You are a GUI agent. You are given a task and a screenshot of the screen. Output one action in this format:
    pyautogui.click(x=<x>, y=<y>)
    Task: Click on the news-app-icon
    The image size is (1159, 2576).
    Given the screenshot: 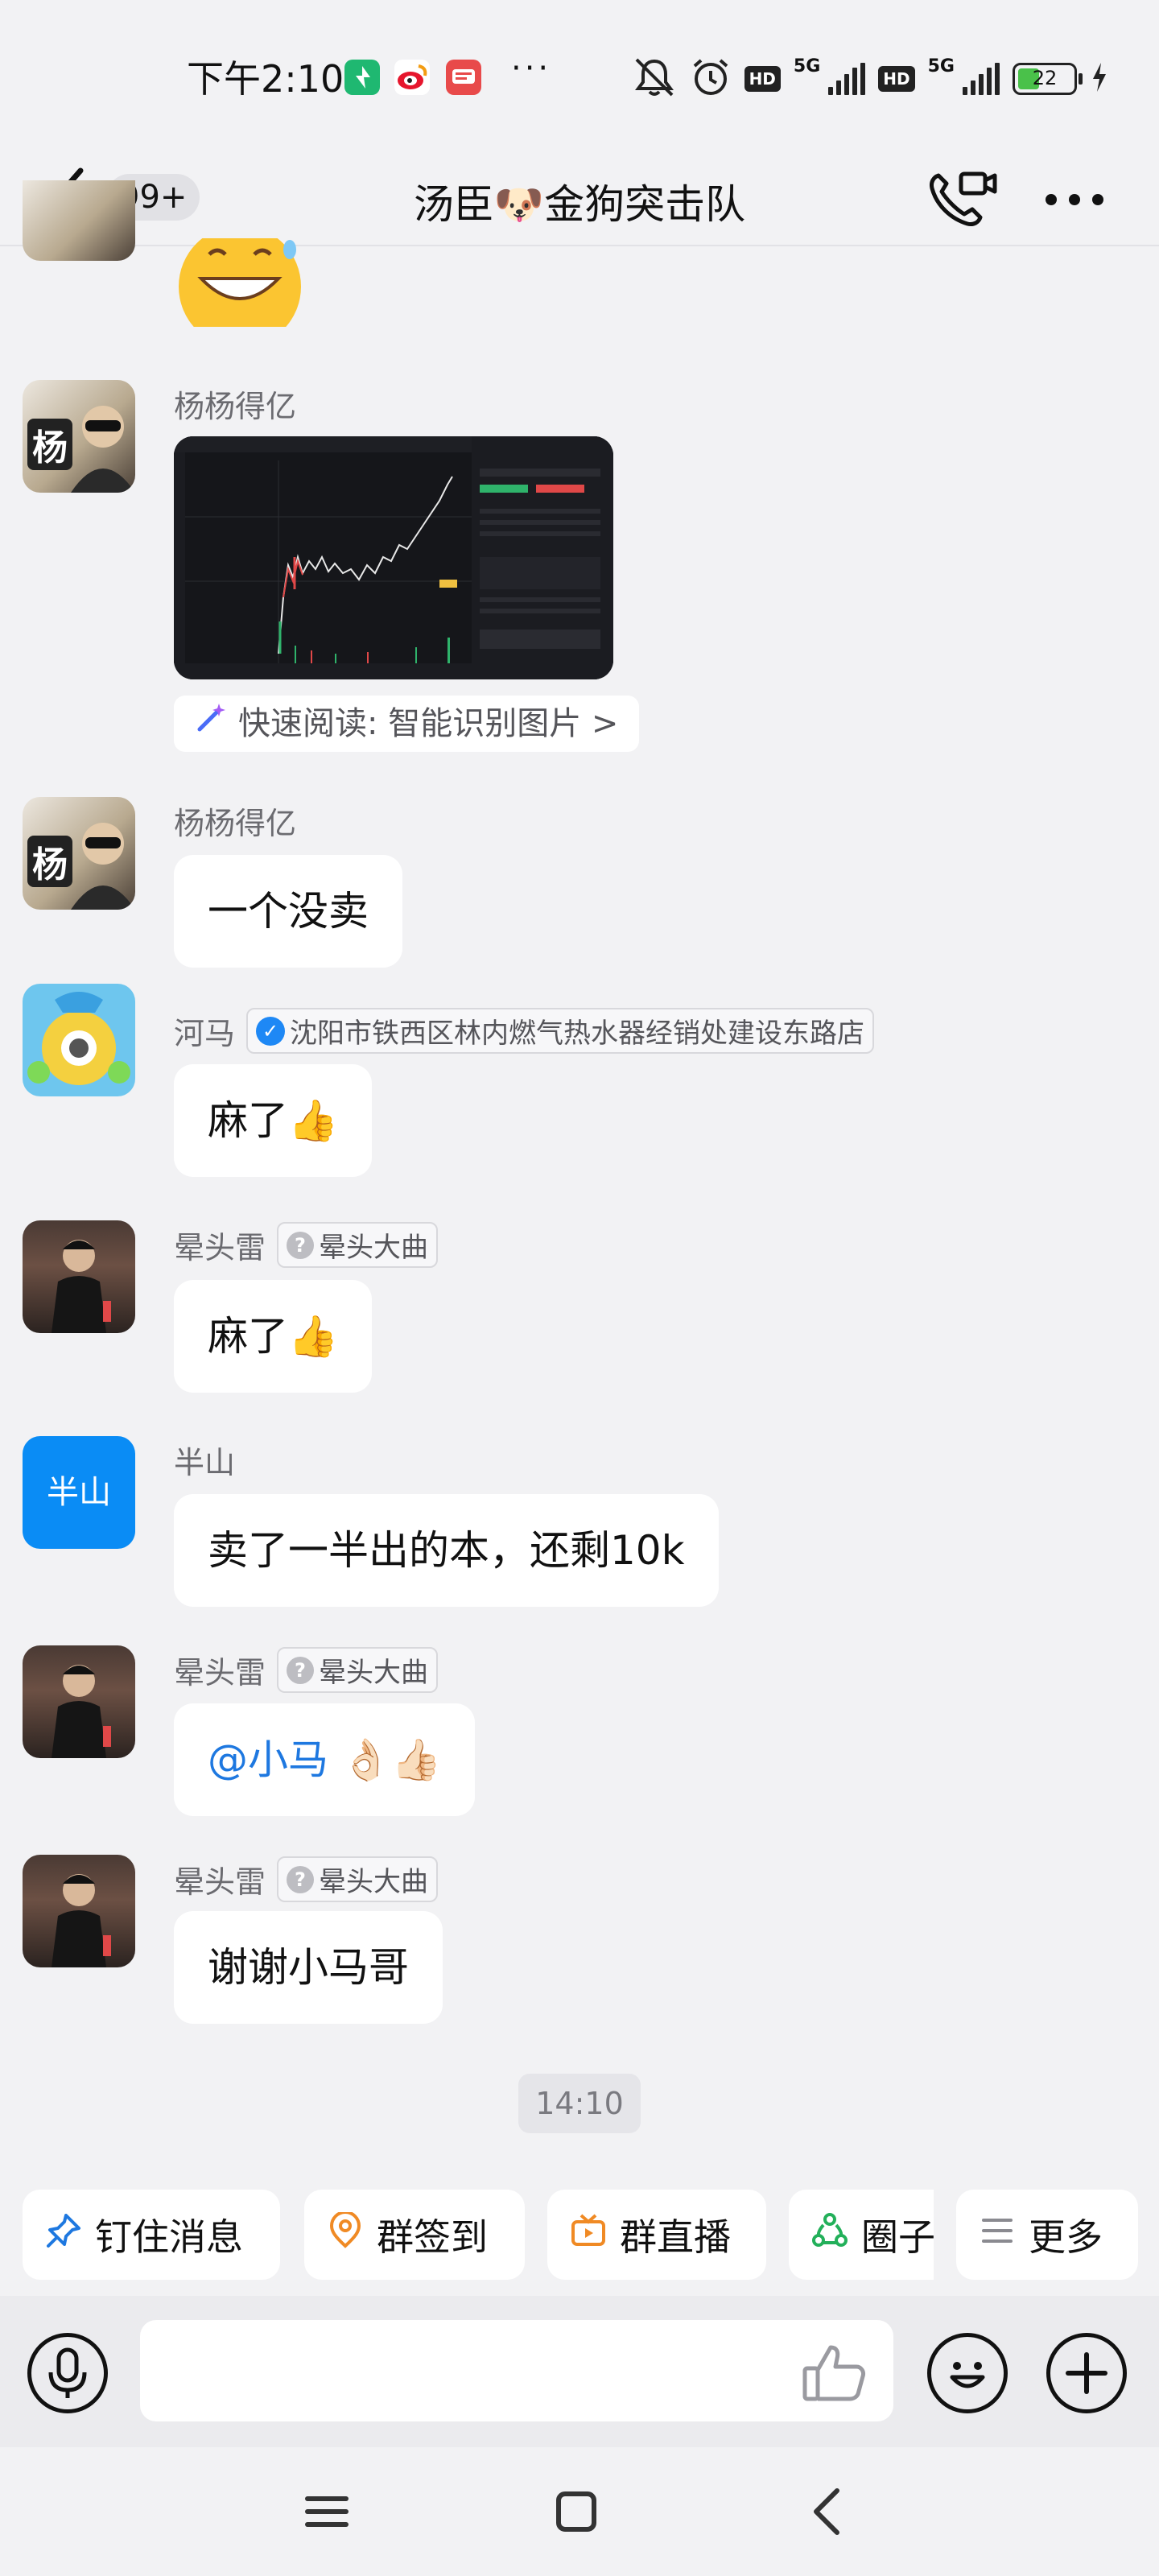 What is the action you would take?
    pyautogui.click(x=463, y=77)
    